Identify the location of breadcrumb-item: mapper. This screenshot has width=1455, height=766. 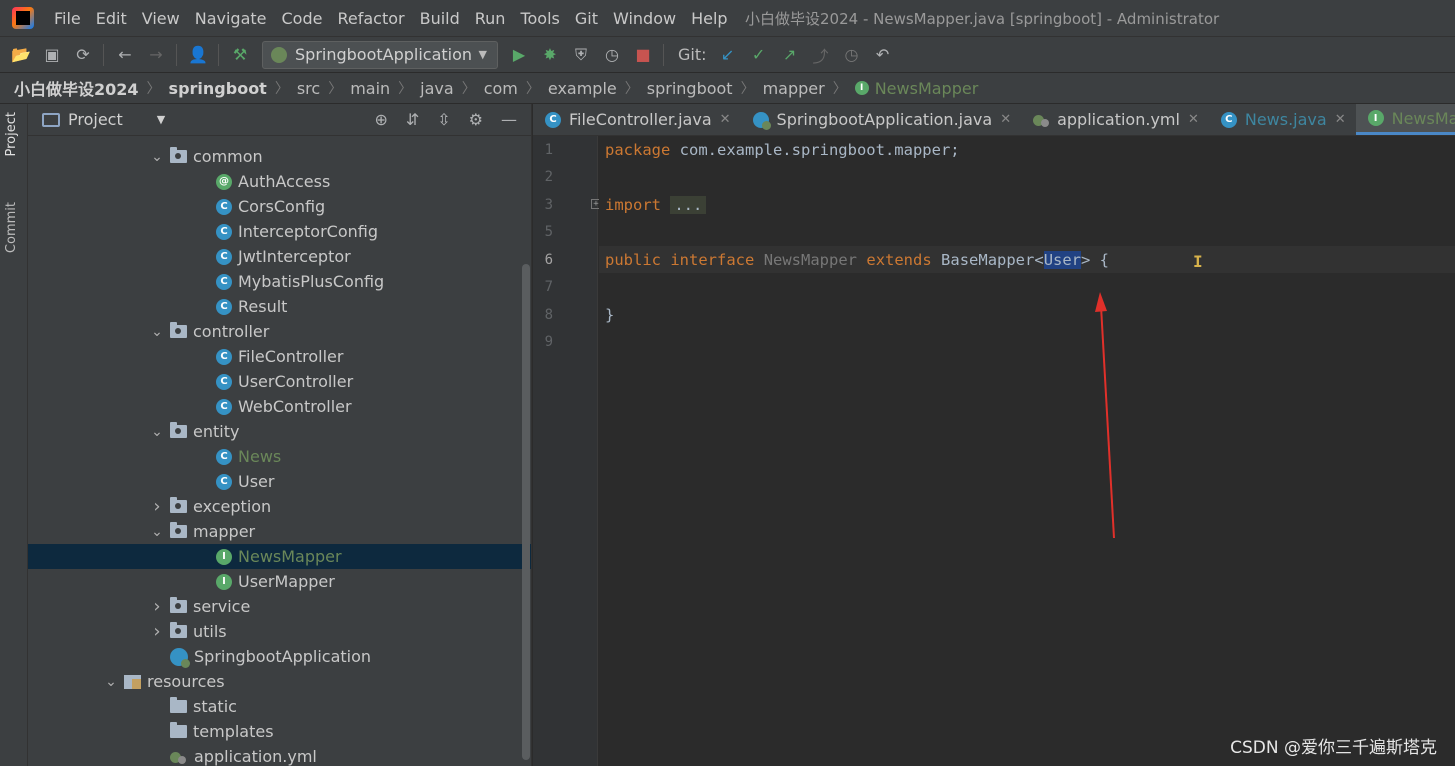
(794, 88).